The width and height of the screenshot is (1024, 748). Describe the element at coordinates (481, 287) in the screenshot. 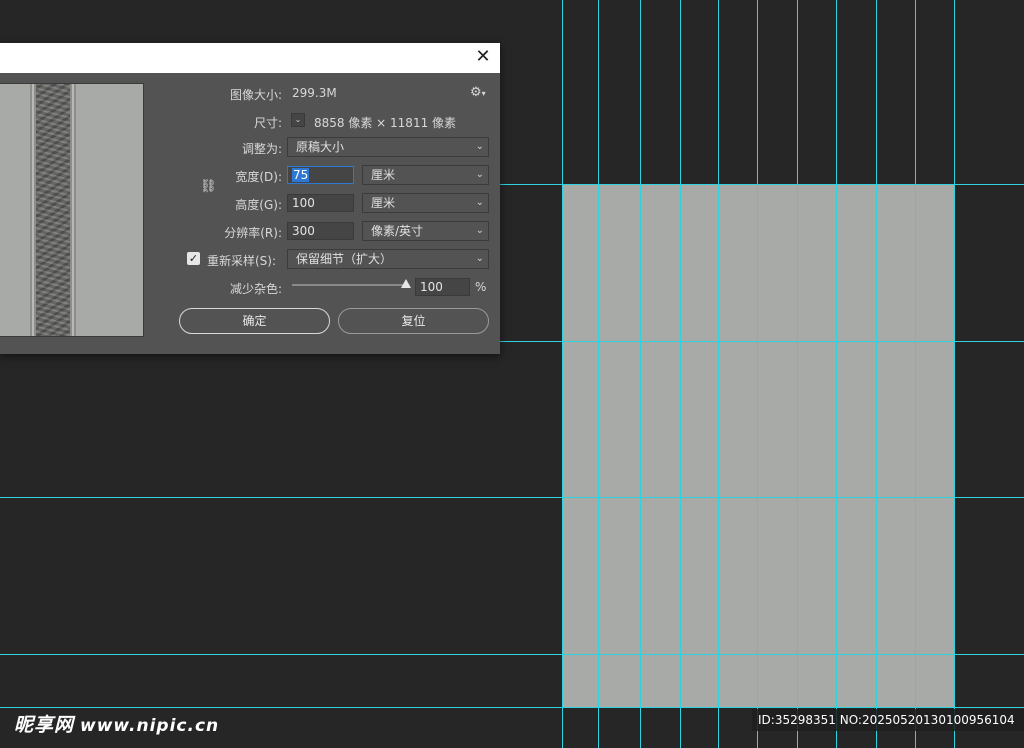

I see `reduce-noise-unit: %` at that location.